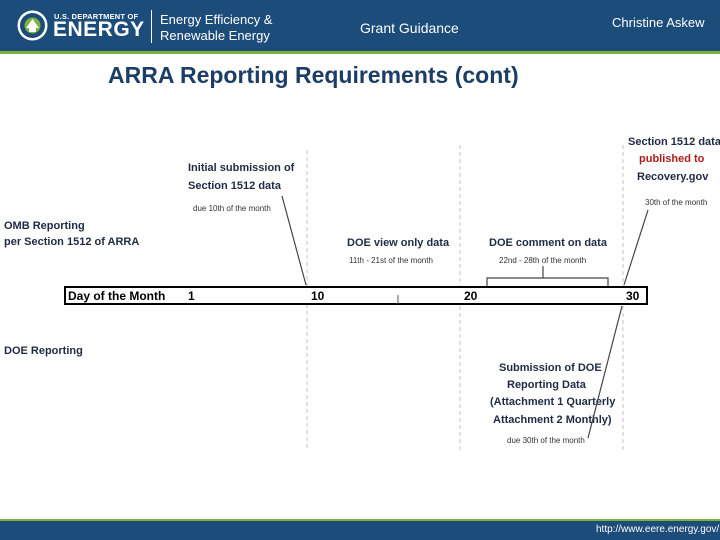  I want to click on doe-view-range: 11th - 21st of the month, so click(391, 260).